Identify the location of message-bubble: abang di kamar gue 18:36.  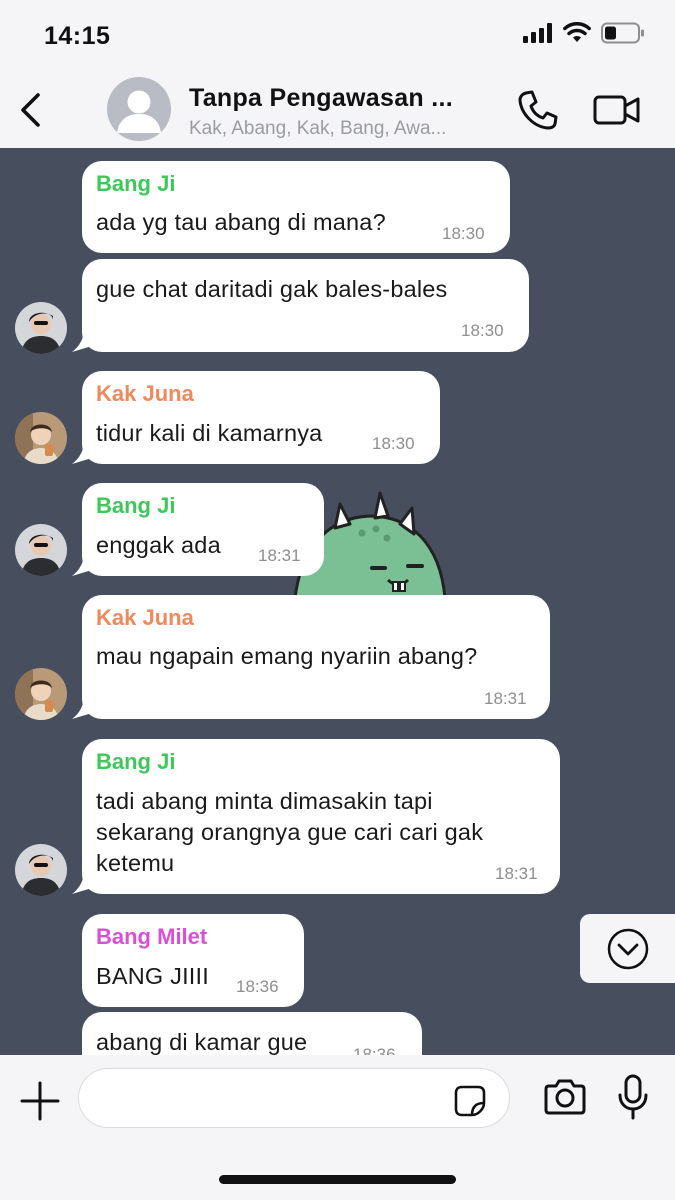
(252, 1033).